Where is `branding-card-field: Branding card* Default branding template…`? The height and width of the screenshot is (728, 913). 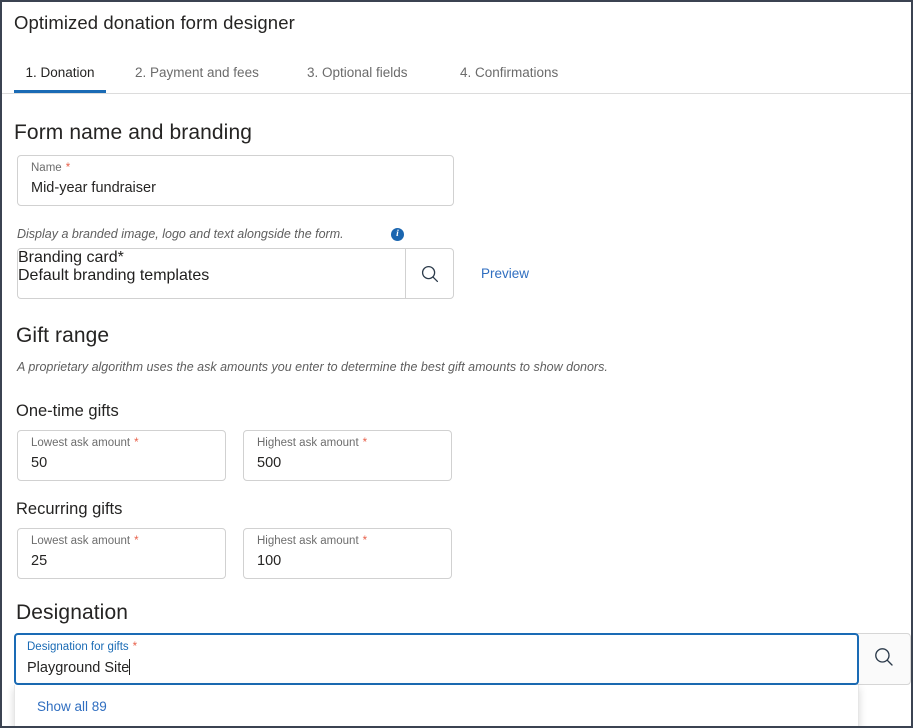 branding-card-field: Branding card* Default branding template… is located at coordinates (211, 273).